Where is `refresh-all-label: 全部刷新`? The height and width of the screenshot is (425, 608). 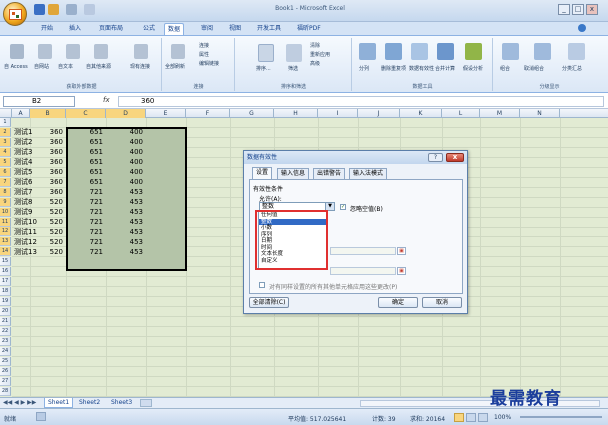
refresh-all-label: 全部刷新 is located at coordinates (175, 66).